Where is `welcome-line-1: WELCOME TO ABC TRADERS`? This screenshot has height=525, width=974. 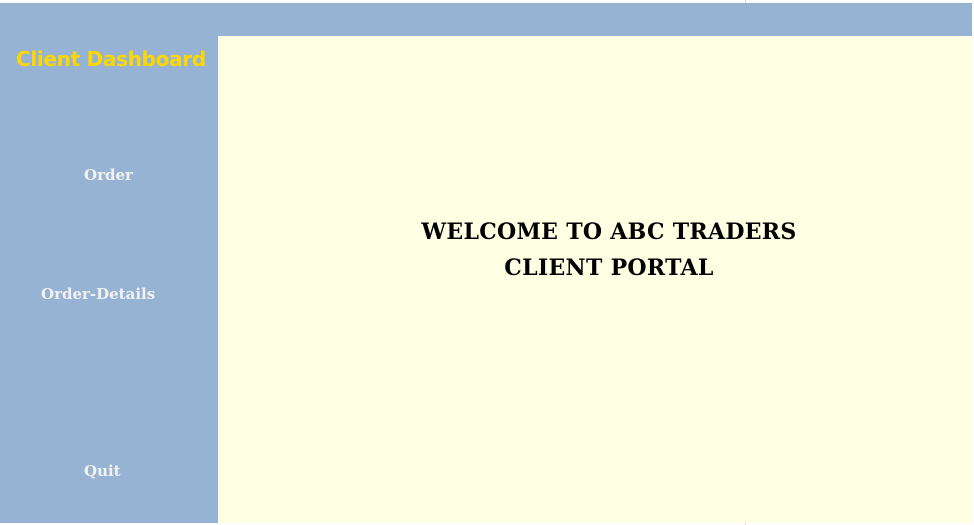 welcome-line-1: WELCOME TO ABC TRADERS is located at coordinates (609, 232).